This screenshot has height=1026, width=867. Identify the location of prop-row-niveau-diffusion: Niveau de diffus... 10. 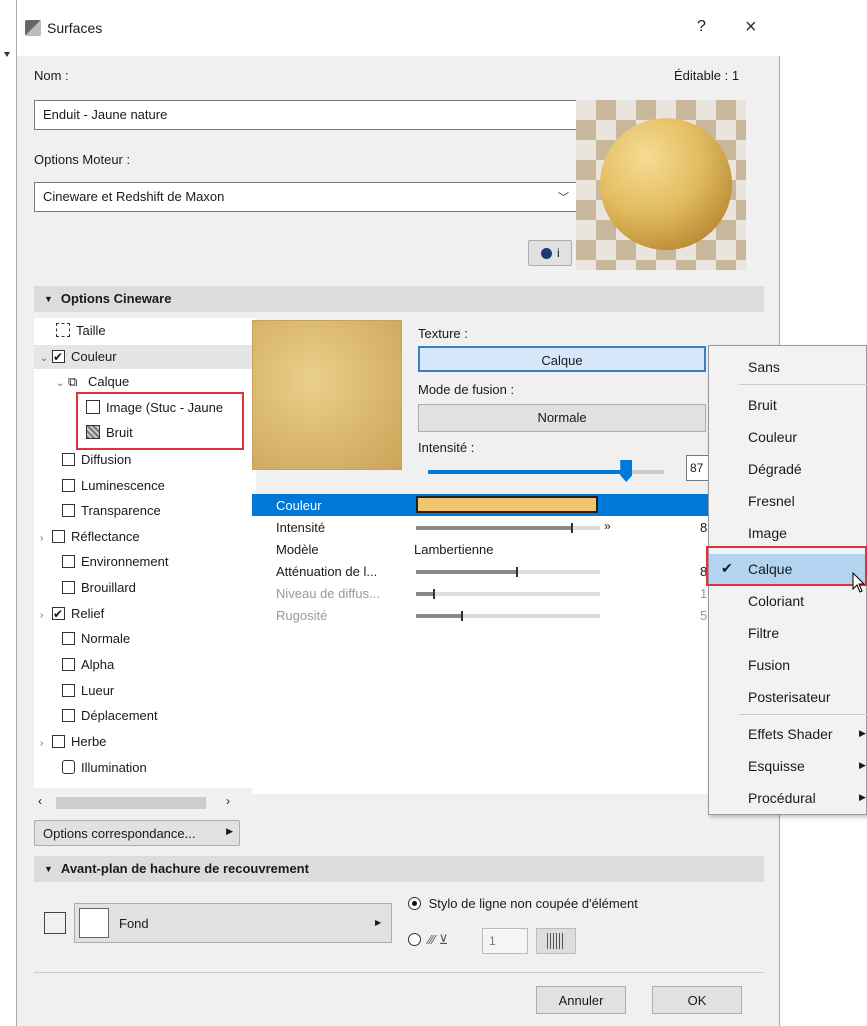
(500, 593).